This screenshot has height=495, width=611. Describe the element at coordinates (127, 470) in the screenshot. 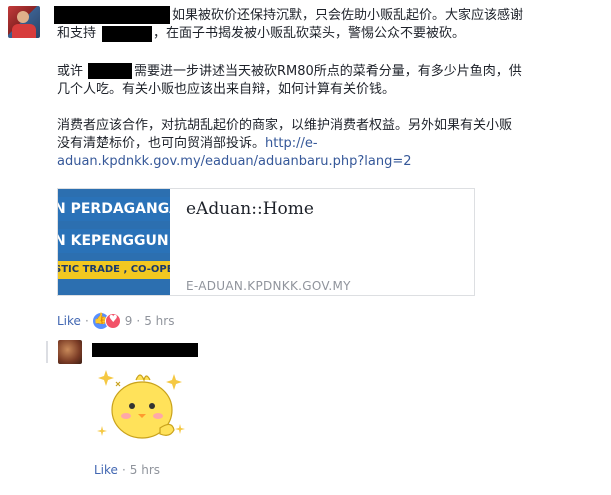

I see `reply-actions: Like · 5 hrs` at that location.